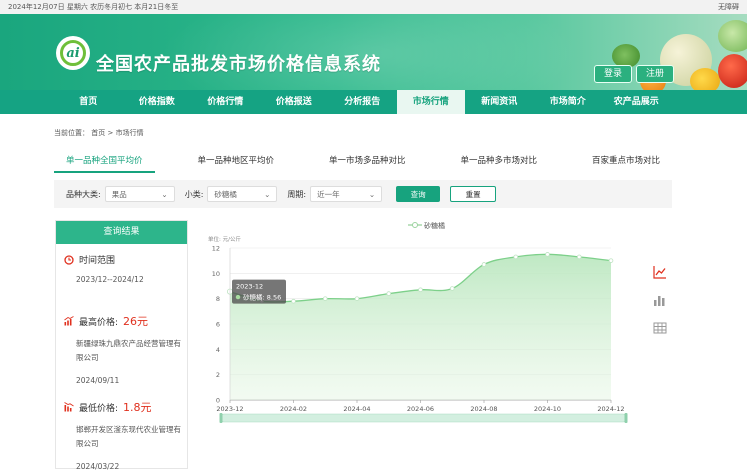 This screenshot has width=747, height=474. I want to click on min-price-market: 邯郸开发区滏东现代农业管理有限公司, so click(128, 436).